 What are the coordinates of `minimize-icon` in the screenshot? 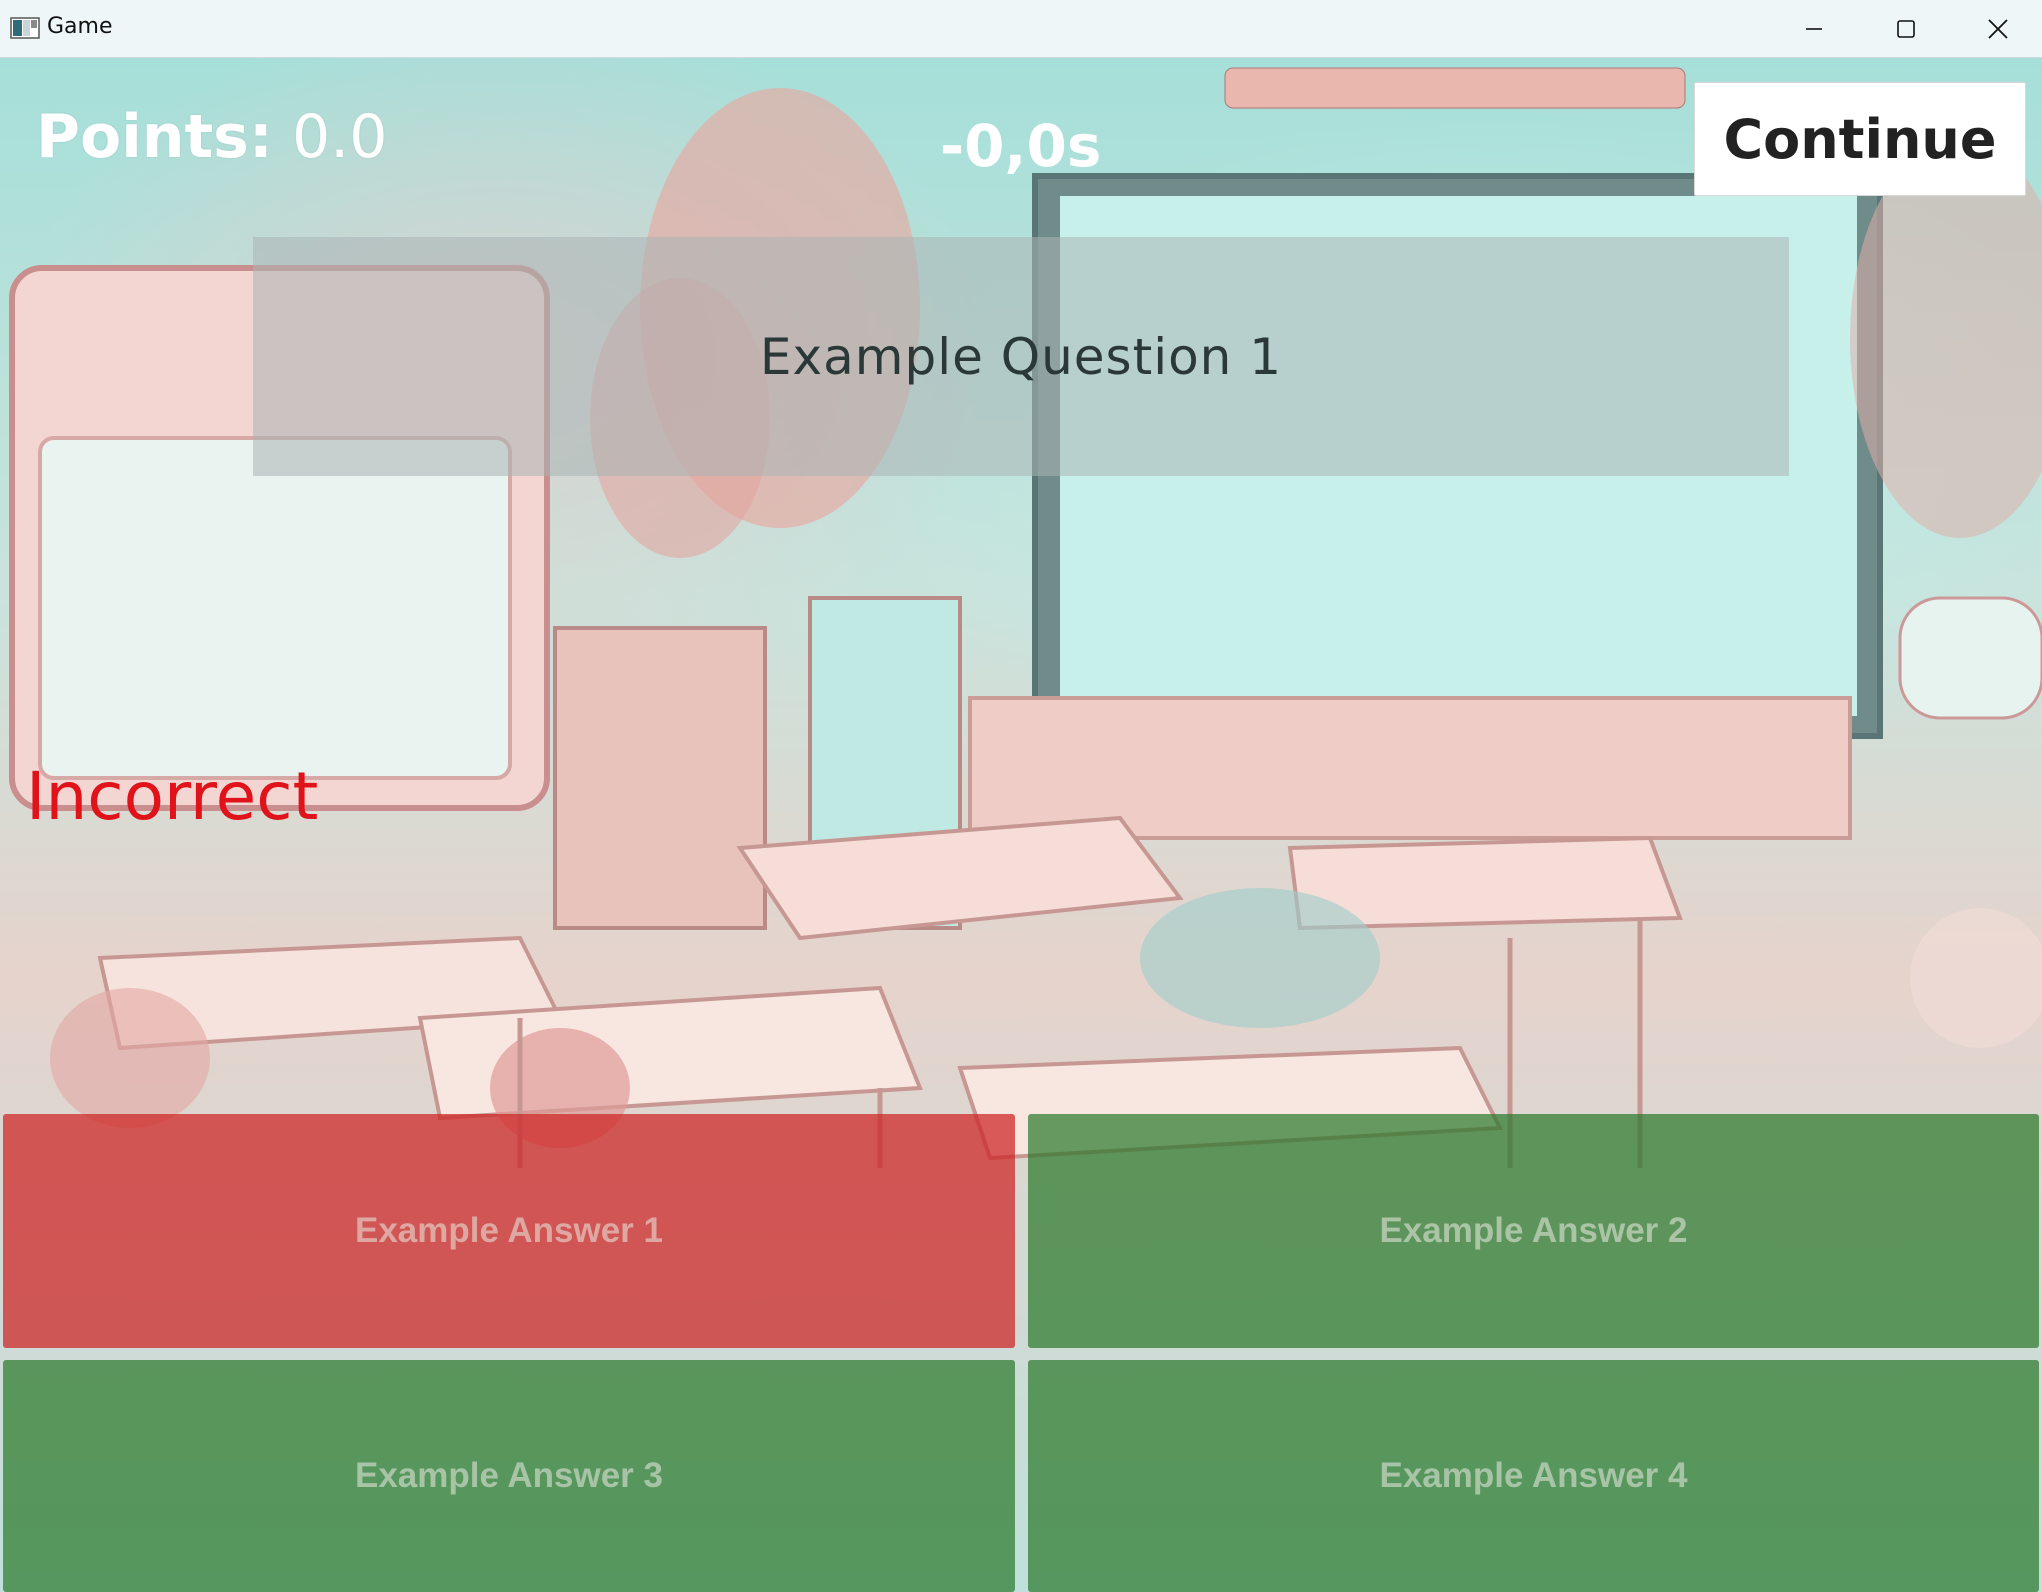 It's located at (1814, 29).